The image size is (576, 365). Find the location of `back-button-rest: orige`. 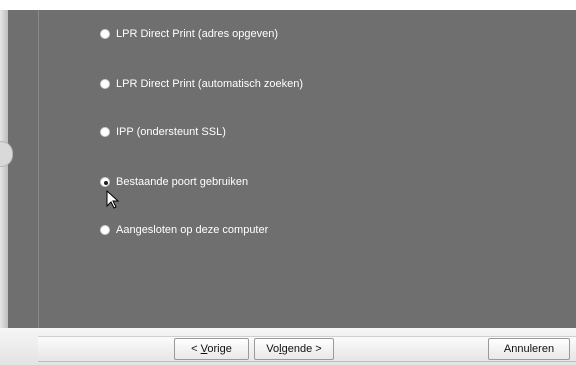

back-button-rest: orige is located at coordinates (219, 349).